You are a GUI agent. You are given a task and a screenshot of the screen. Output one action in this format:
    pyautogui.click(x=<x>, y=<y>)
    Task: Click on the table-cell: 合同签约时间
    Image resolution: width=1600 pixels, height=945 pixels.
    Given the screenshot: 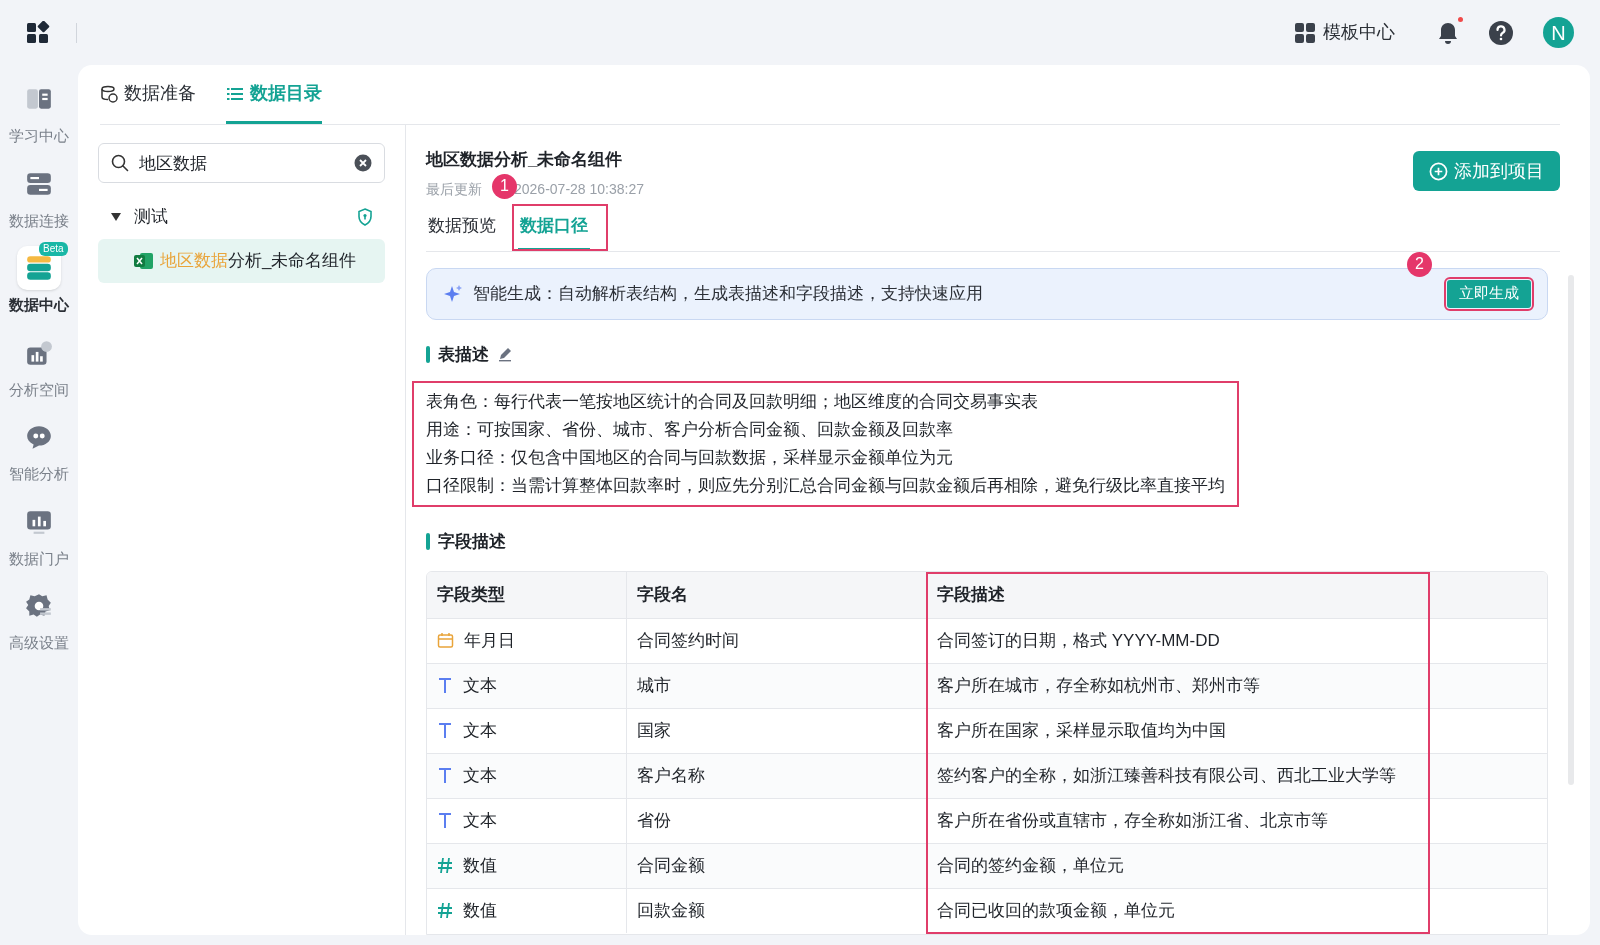 What is the action you would take?
    pyautogui.click(x=777, y=640)
    